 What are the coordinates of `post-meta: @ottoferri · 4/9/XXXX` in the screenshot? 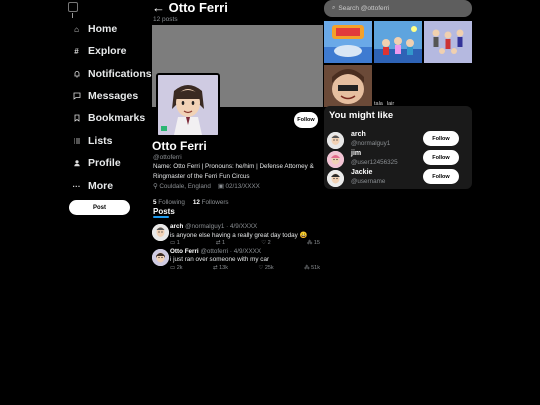 It's located at (231, 251).